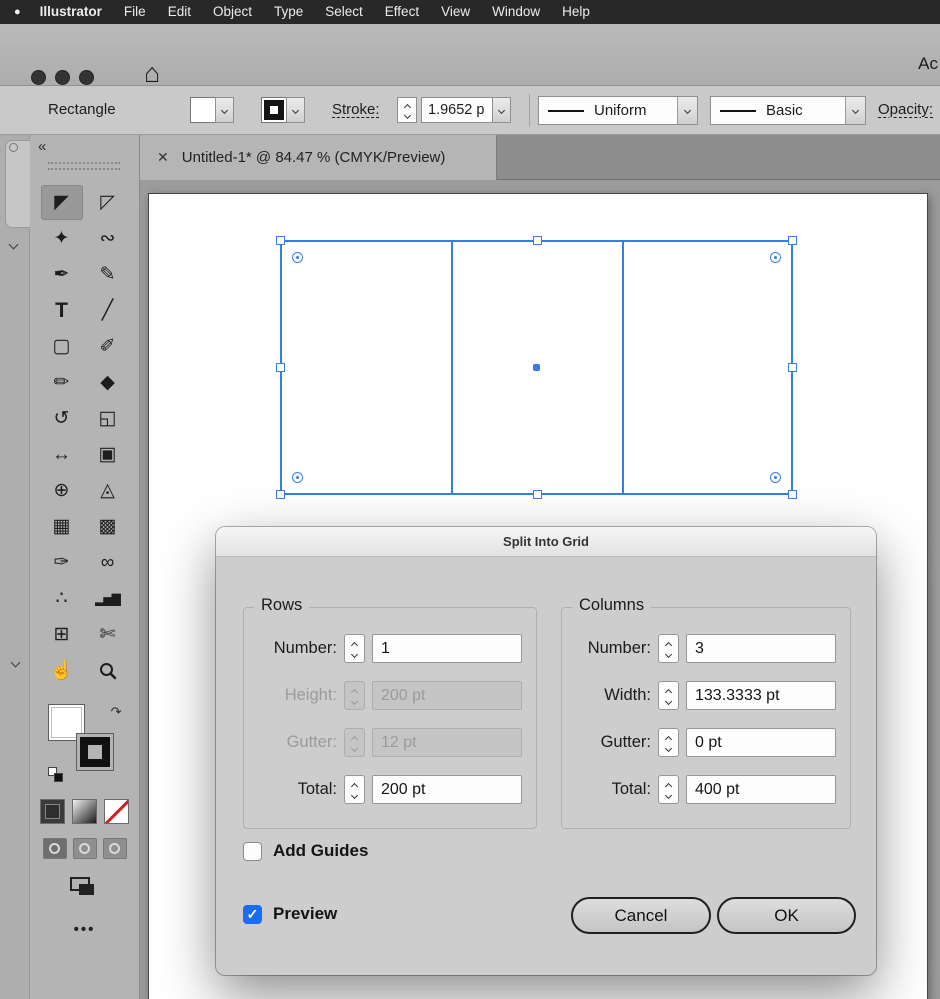 The height and width of the screenshot is (999, 940). What do you see at coordinates (84, 929) in the screenshot?
I see `edit-toolbar-button: •••` at bounding box center [84, 929].